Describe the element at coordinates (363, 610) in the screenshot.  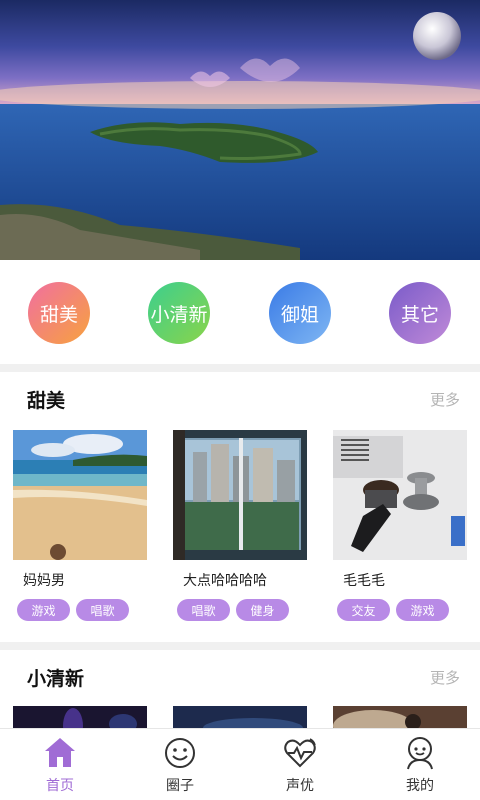
I see `tag: 交友` at that location.